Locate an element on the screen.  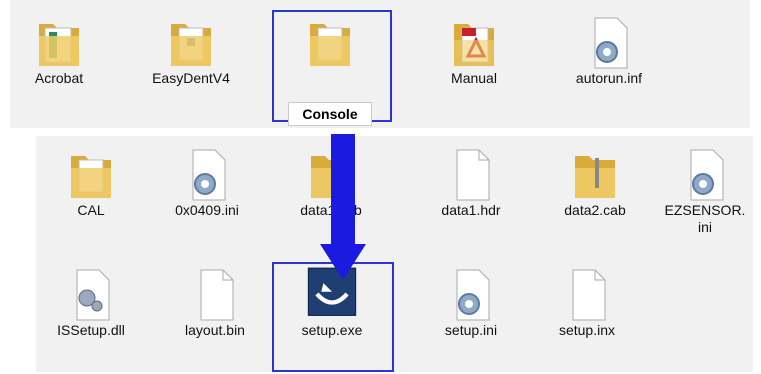
autorun-inf-file: autorun.inf is located at coordinates (609, 65).